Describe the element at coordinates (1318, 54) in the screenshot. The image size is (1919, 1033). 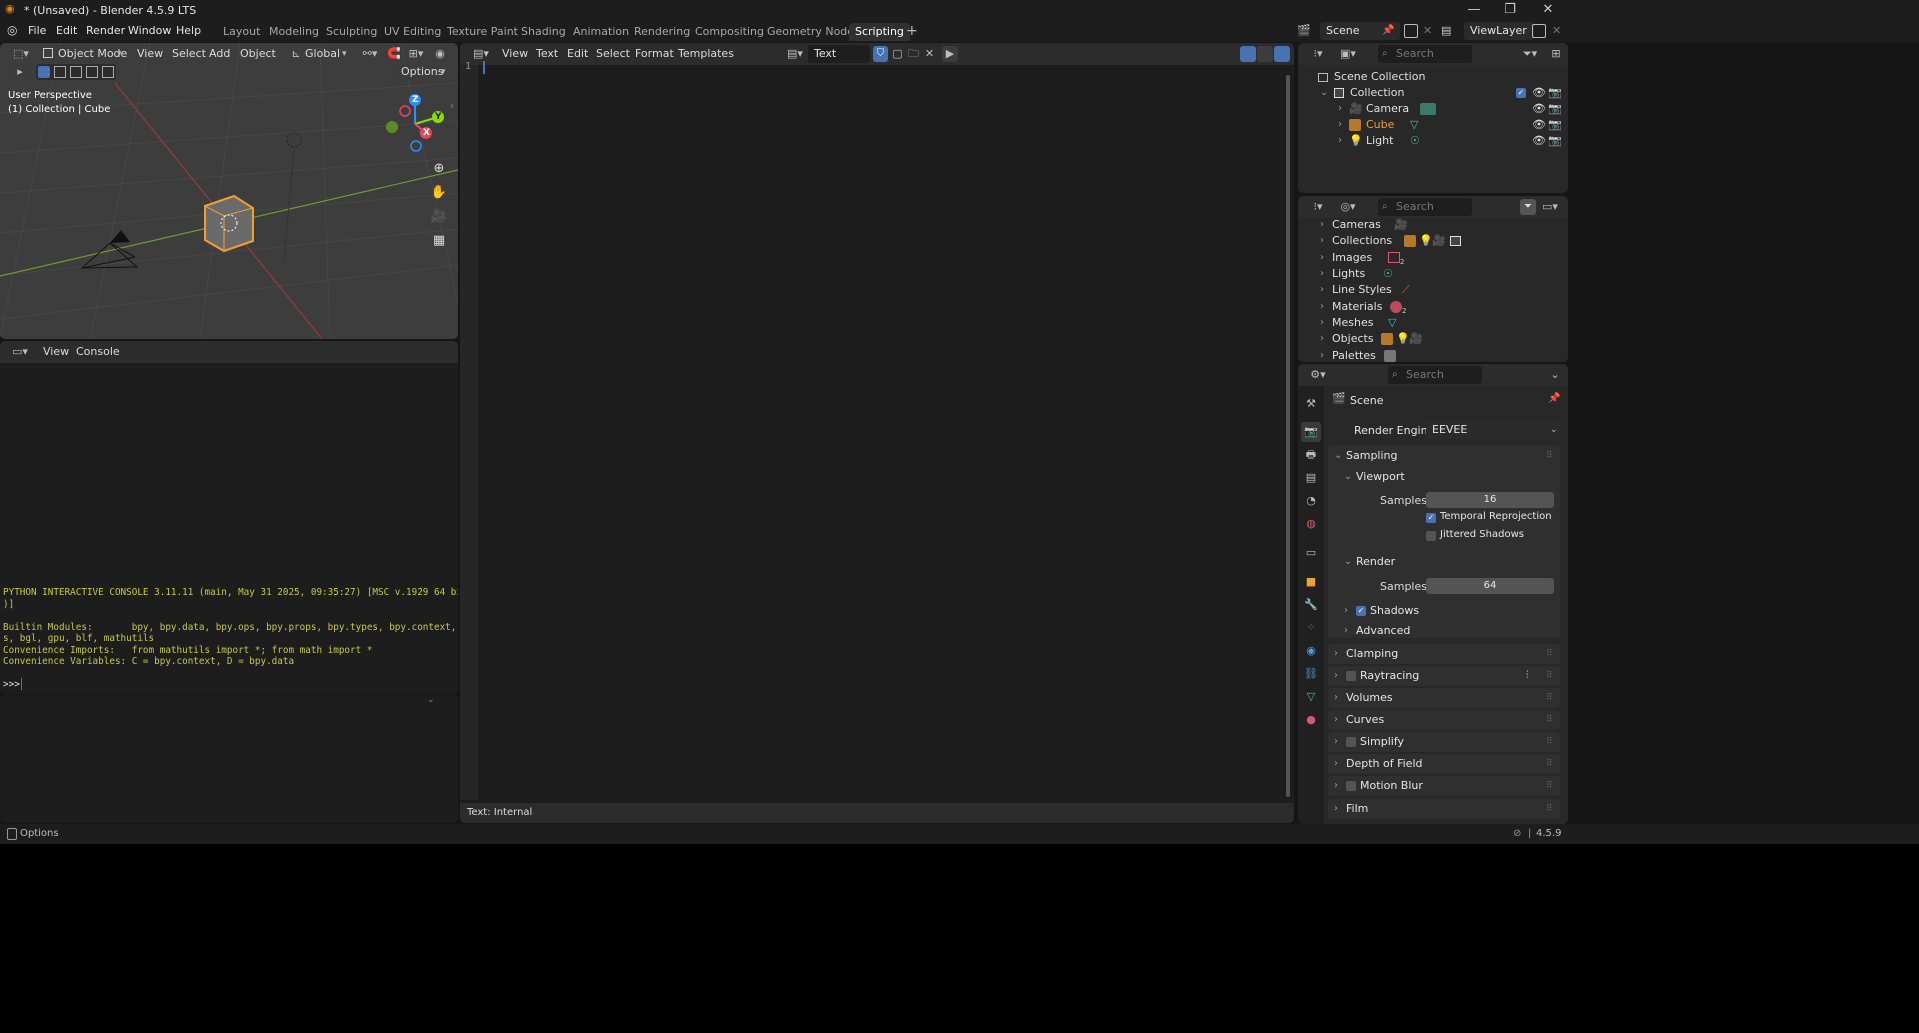
I see `outliner-editor-type-icon: ⁝▾` at that location.